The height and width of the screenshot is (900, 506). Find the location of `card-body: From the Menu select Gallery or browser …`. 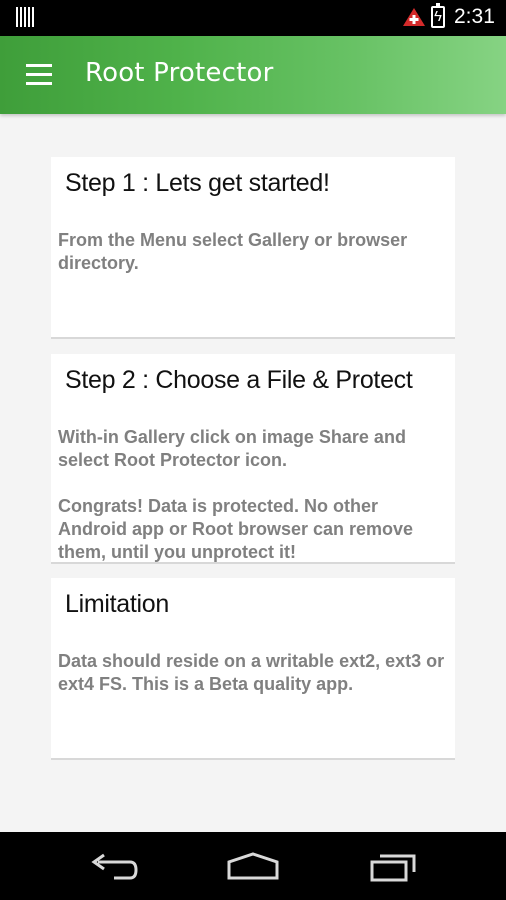

card-body: From the Menu select Gallery or browser … is located at coordinates (233, 251).